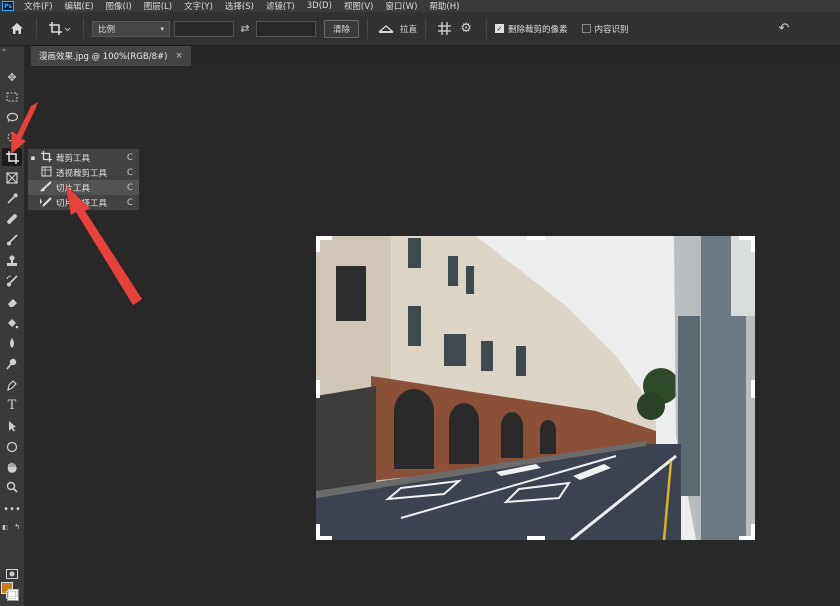 The height and width of the screenshot is (606, 840). Describe the element at coordinates (12, 281) in the screenshot. I see `history-brush-icon` at that location.